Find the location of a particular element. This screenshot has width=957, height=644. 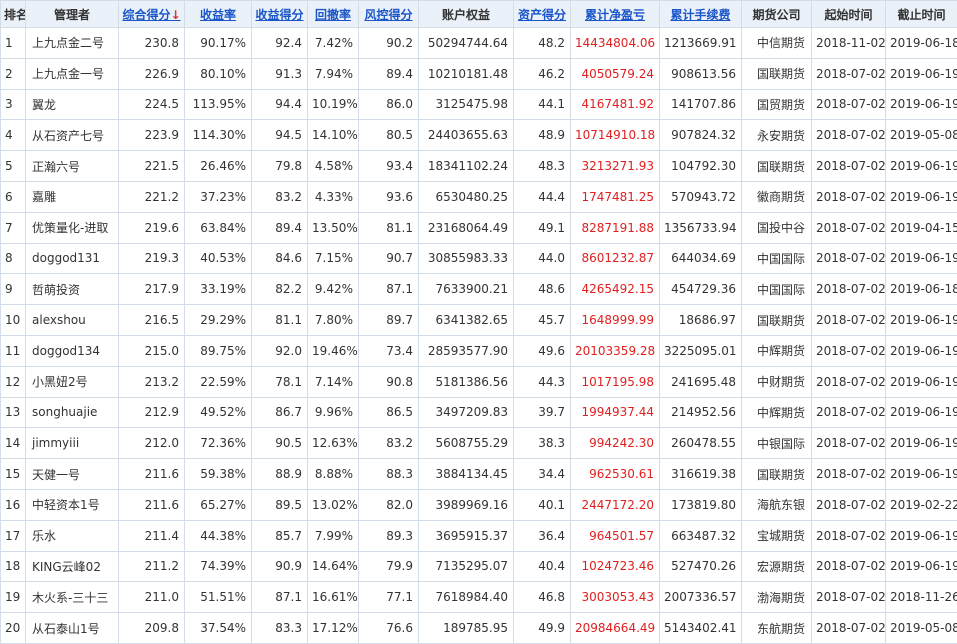

column-header-cum-profit: 累计净盈亏 is located at coordinates (615, 14).